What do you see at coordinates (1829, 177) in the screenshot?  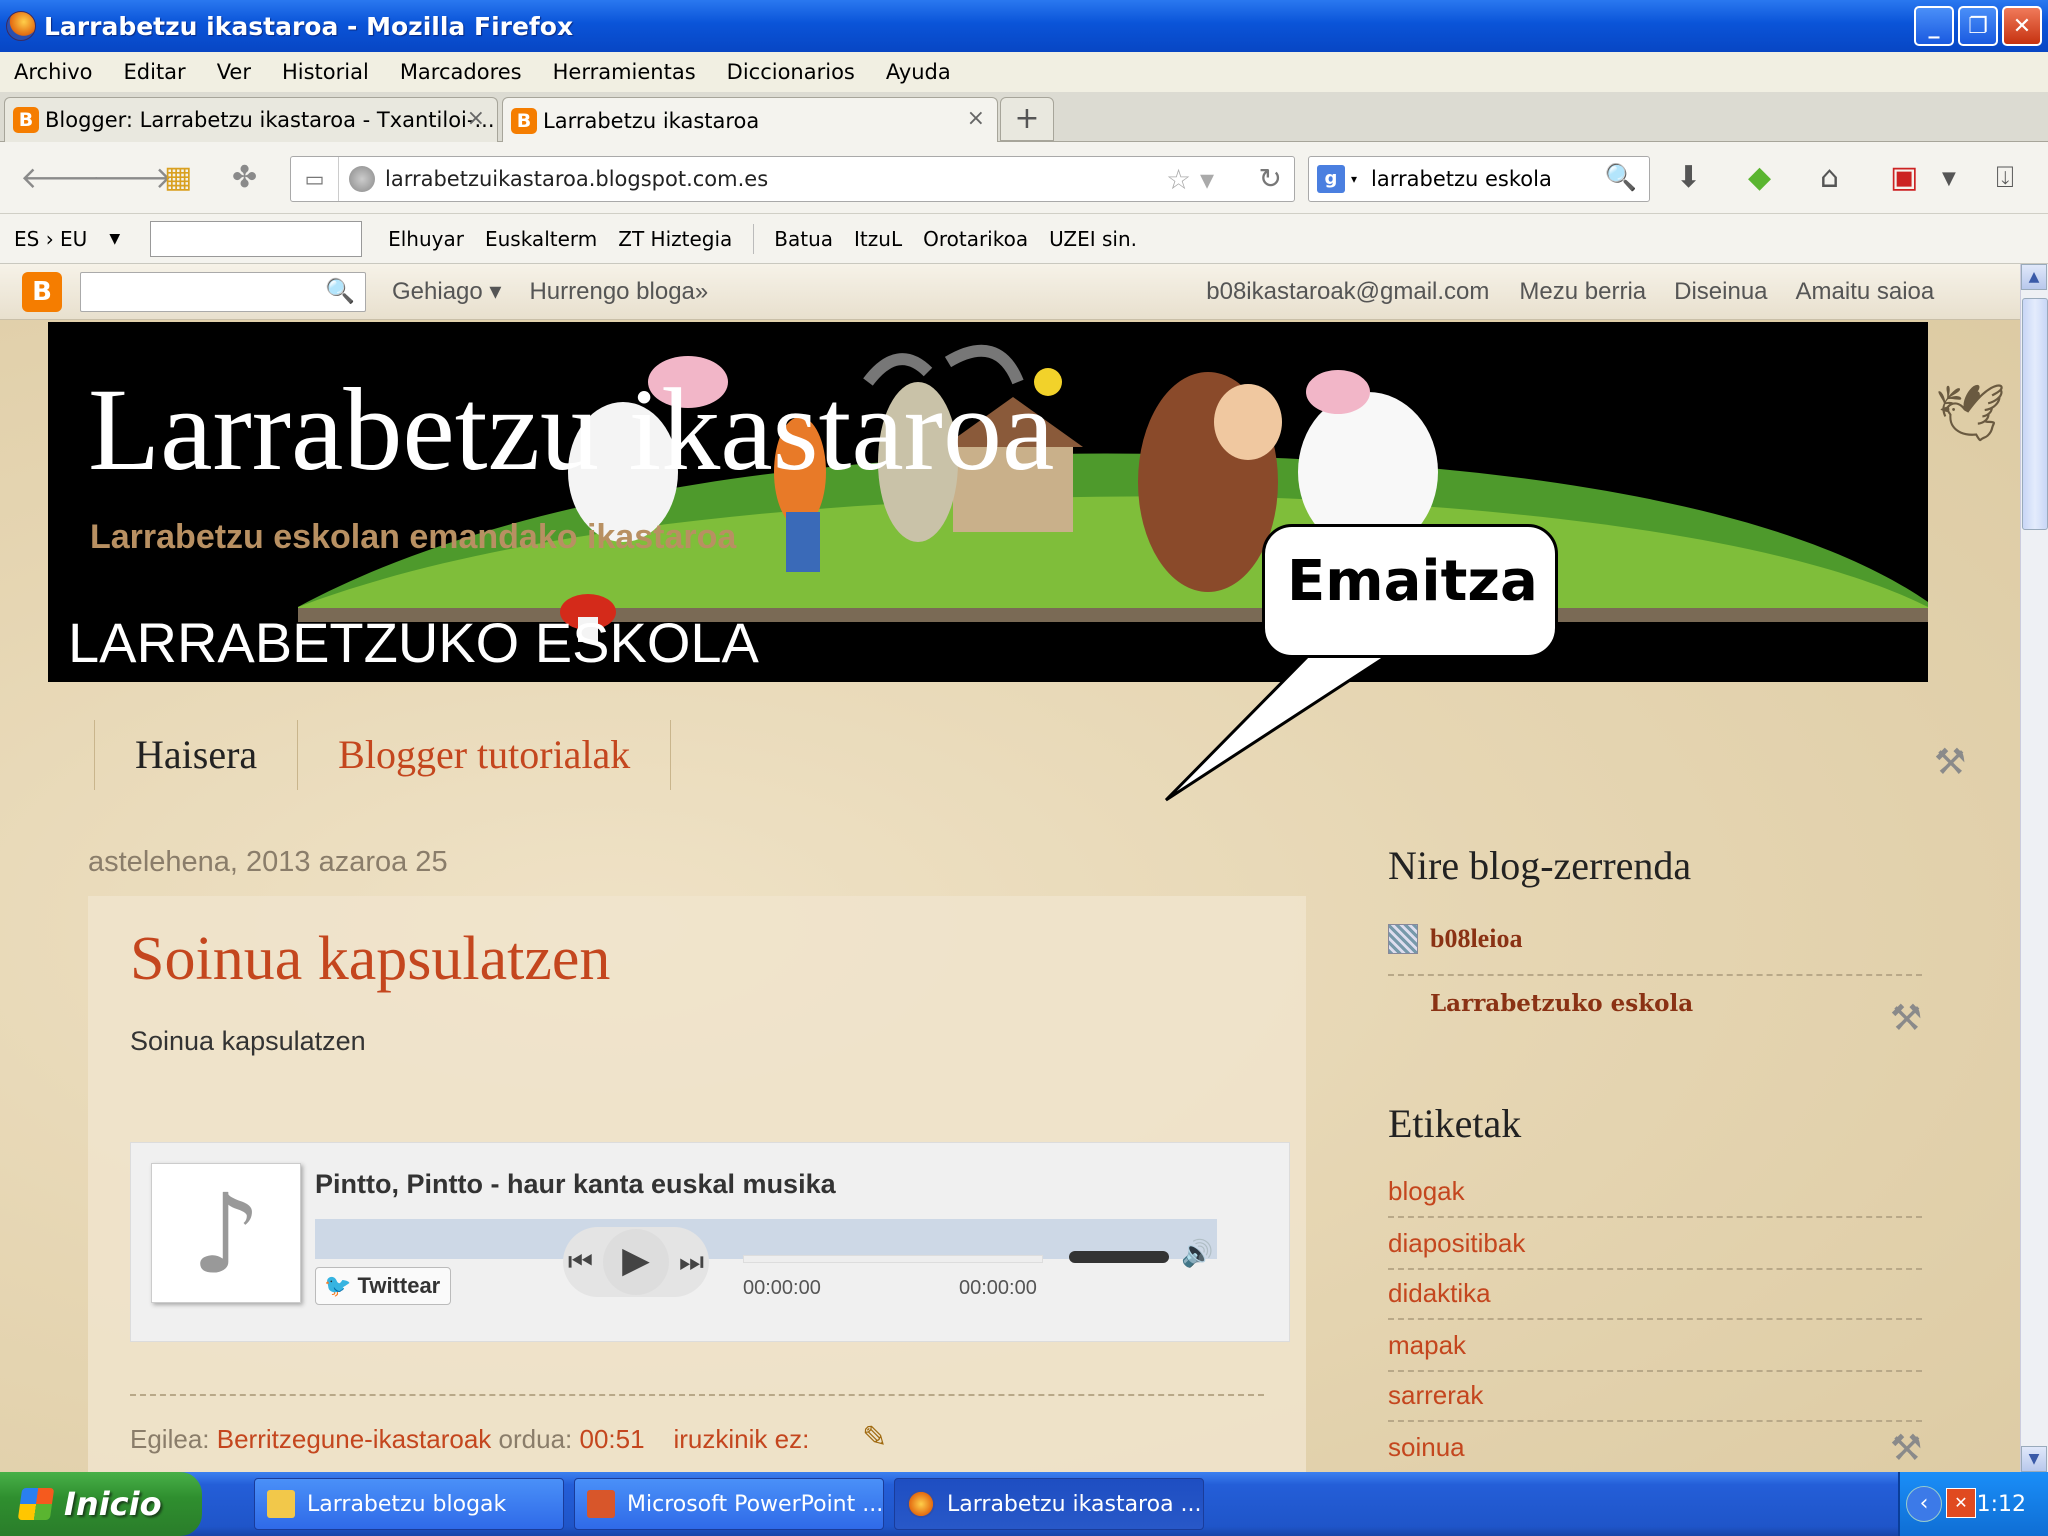 I see `home-icon: ⌂` at bounding box center [1829, 177].